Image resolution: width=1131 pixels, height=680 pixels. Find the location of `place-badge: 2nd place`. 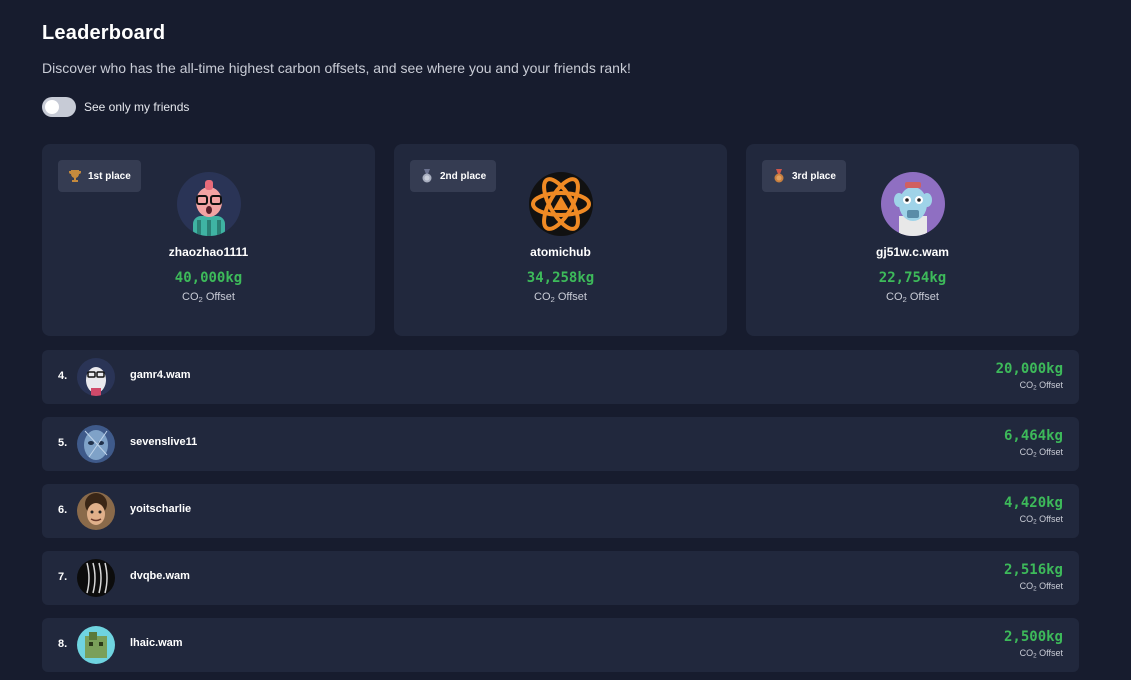

place-badge: 2nd place is located at coordinates (453, 176).